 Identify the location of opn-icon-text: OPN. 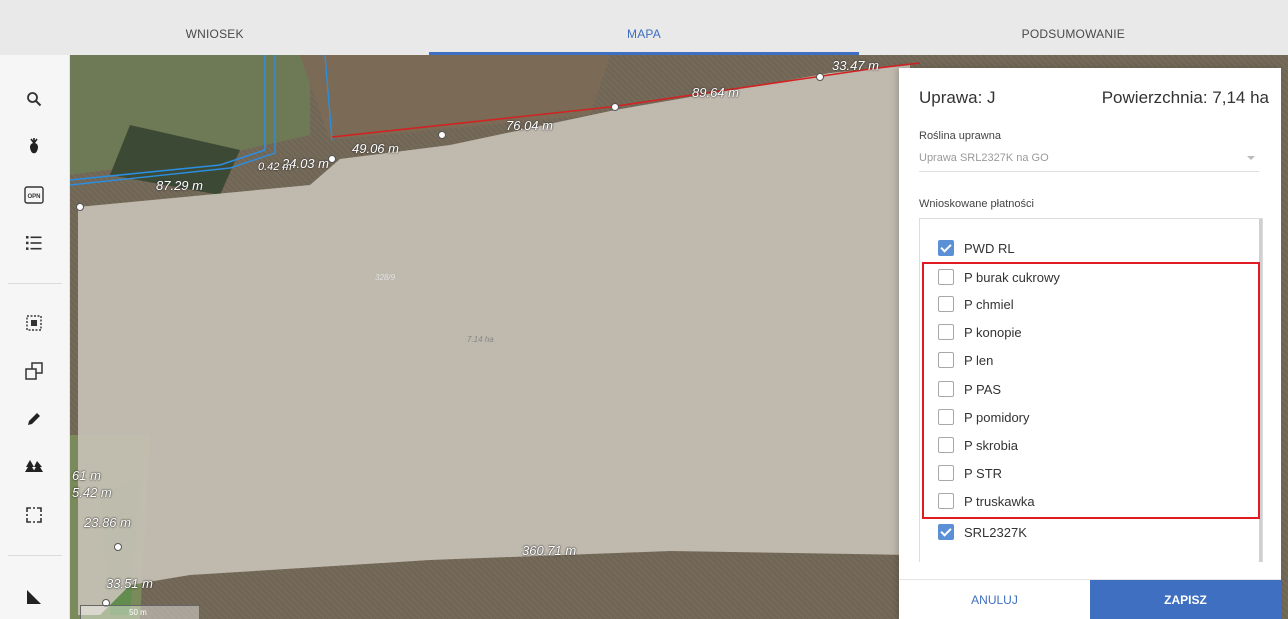
(33, 197).